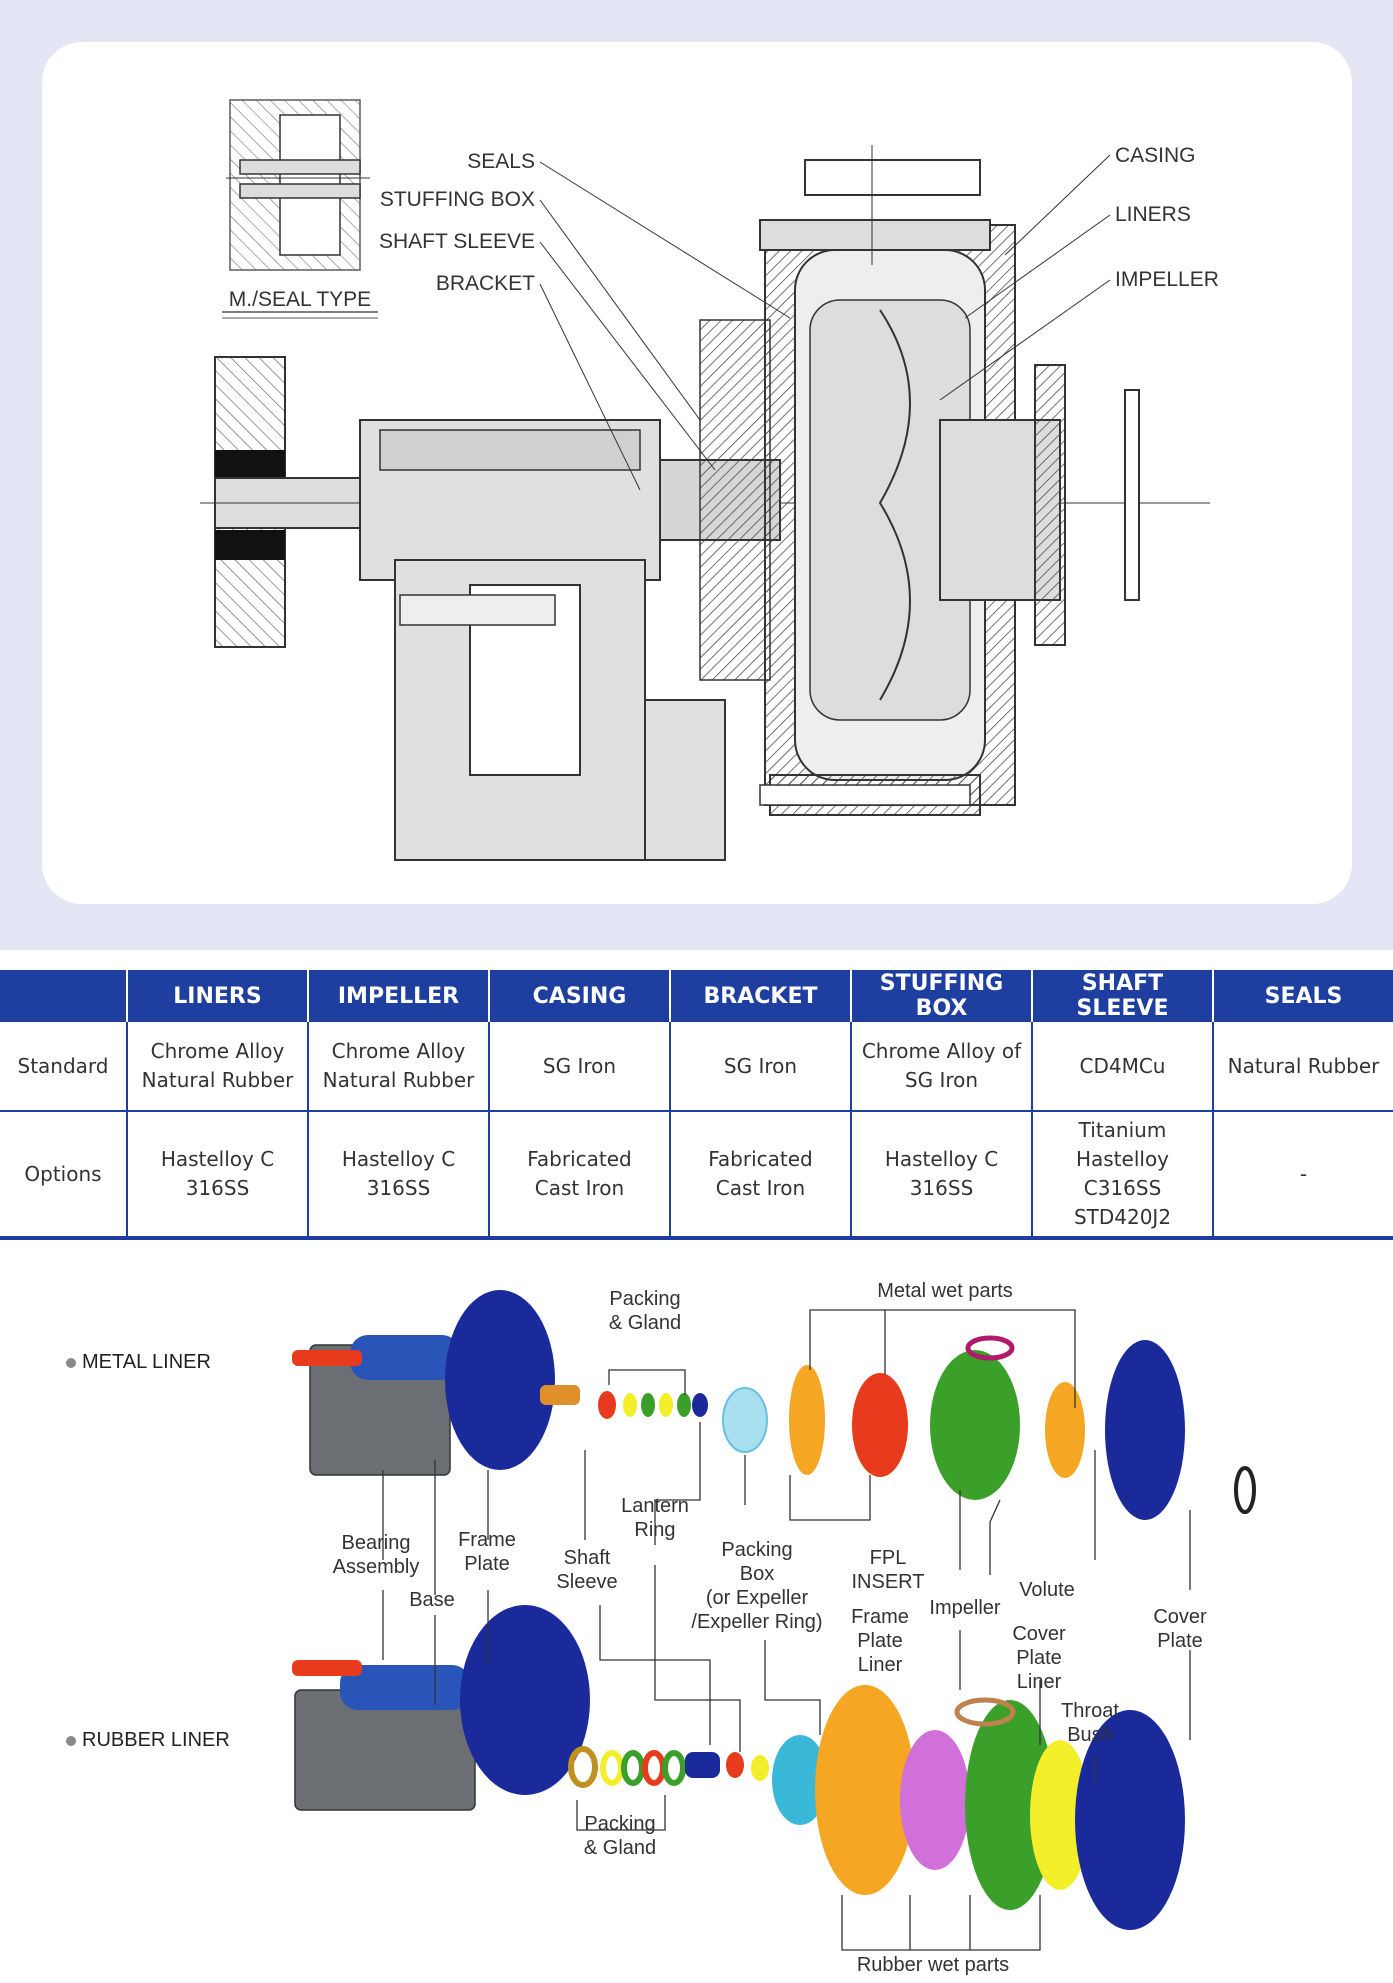 Image resolution: width=1393 pixels, height=1983 pixels. I want to click on label-bearing-assembly: Bearing Assembly, so click(376, 1555).